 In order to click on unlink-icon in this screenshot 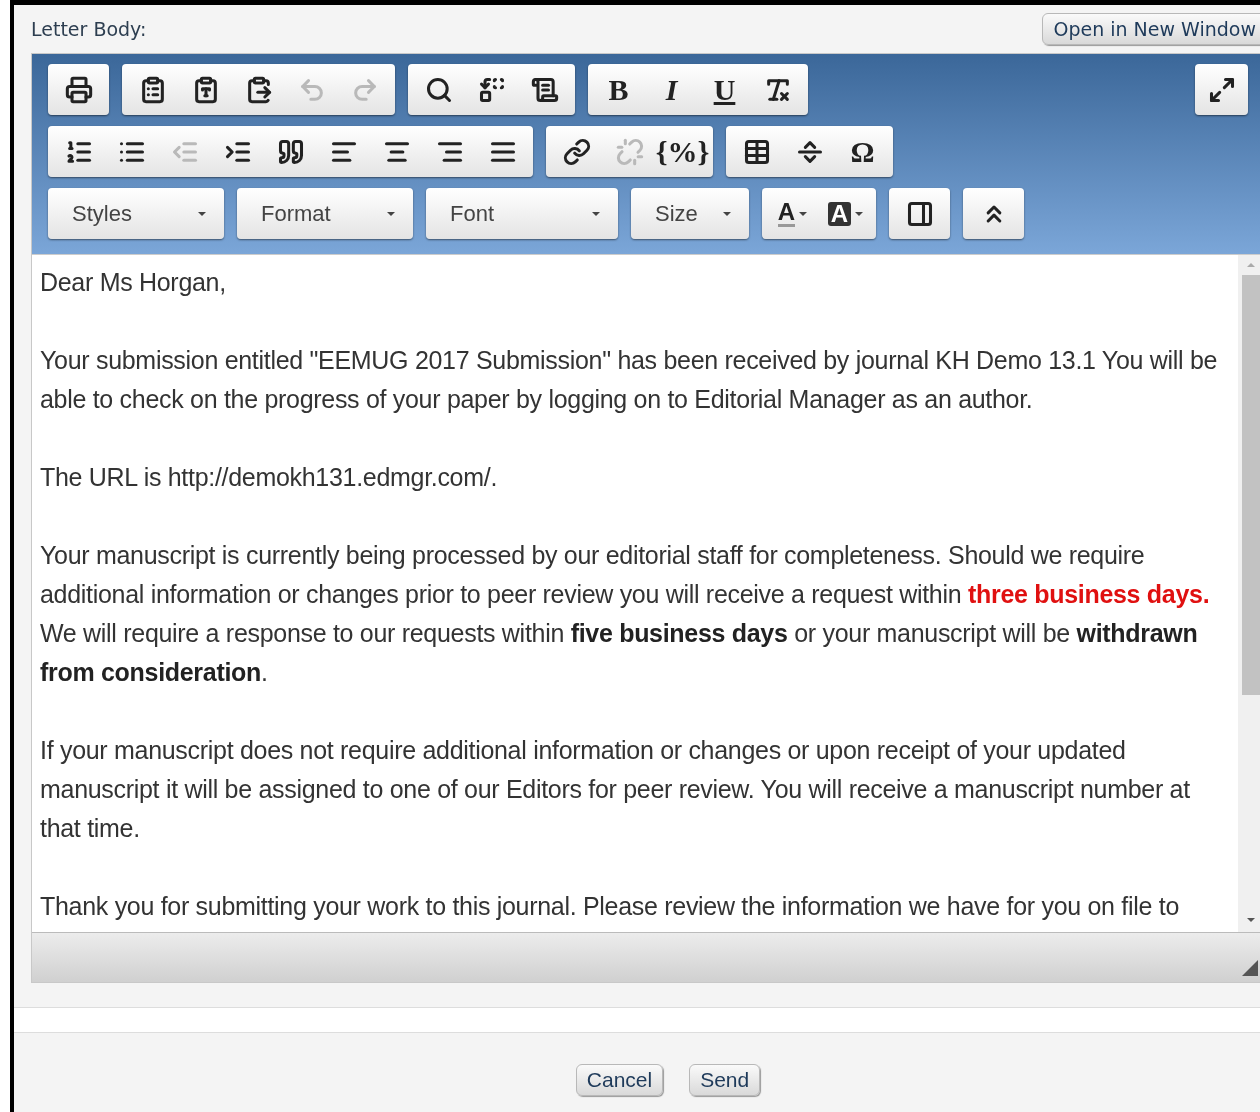, I will do `click(629, 151)`.